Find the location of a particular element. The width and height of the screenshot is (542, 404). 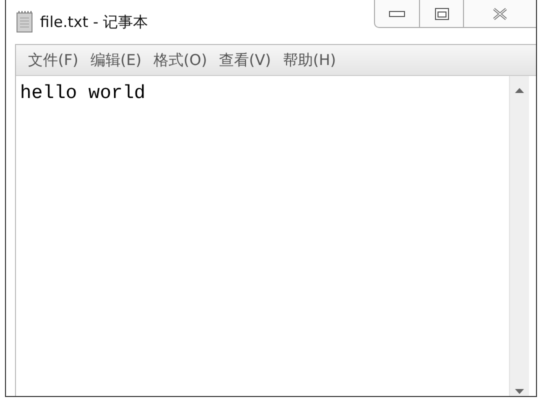

maximize-button is located at coordinates (442, 14).